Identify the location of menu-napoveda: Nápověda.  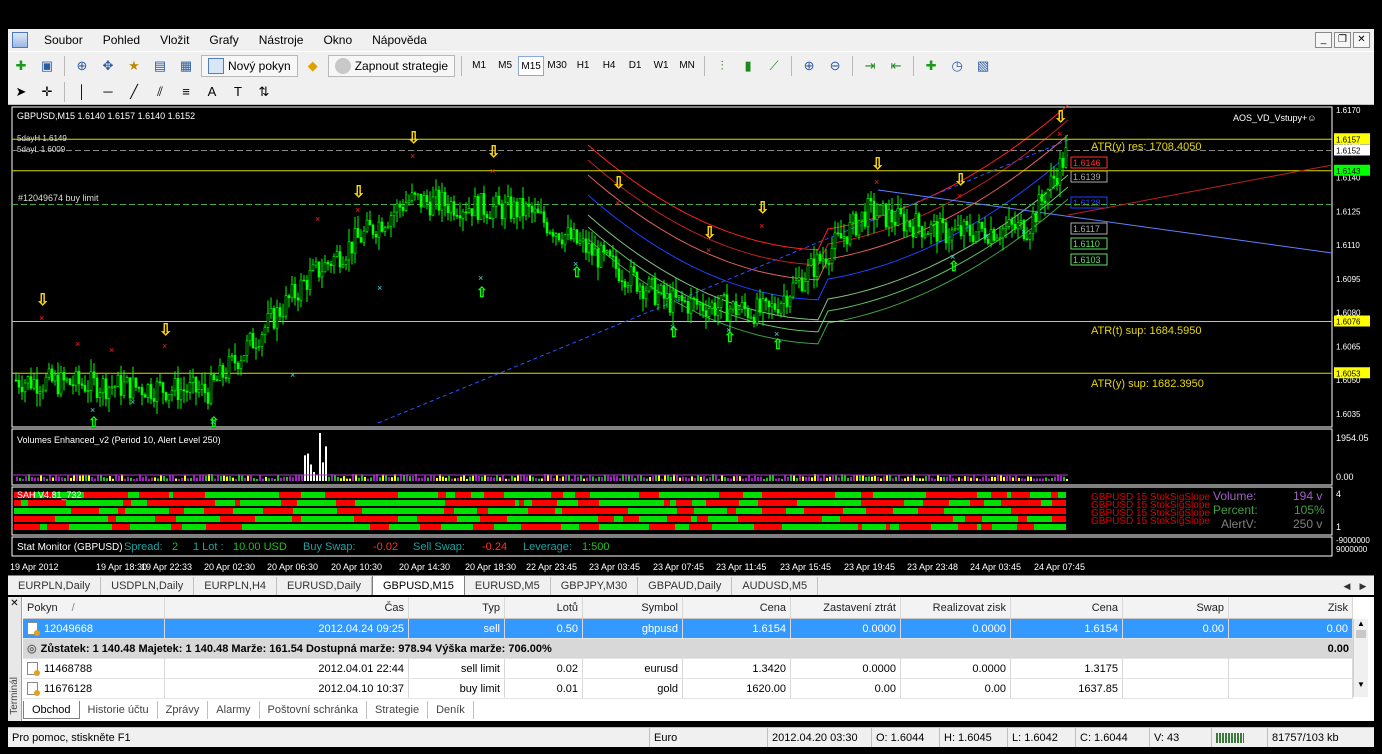
(399, 40).